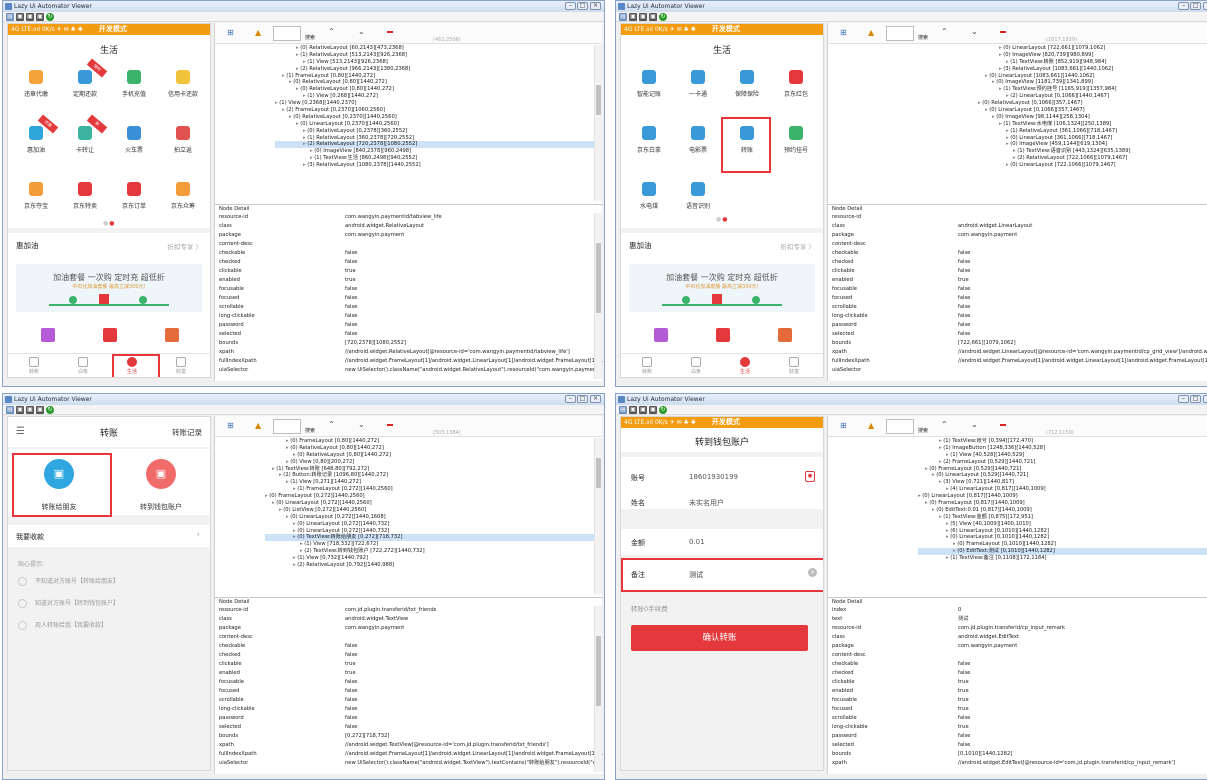 The image size is (1207, 780). What do you see at coordinates (160, 482) in the screenshot?
I see `wallet-transfer-button: ▣ 转到钱包账户` at bounding box center [160, 482].